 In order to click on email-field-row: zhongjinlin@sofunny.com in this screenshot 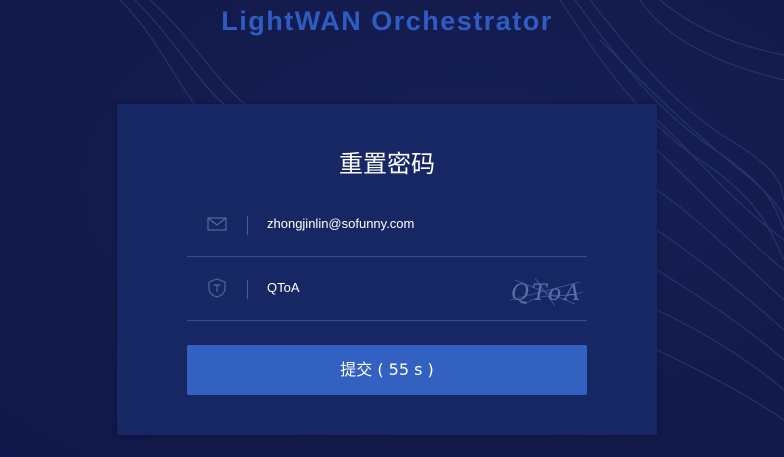, I will do `click(387, 224)`.